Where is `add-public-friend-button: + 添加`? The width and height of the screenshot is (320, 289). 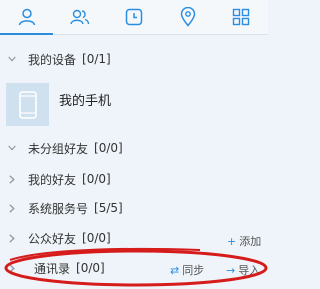
add-public-friend-button: + 添加 is located at coordinates (244, 241).